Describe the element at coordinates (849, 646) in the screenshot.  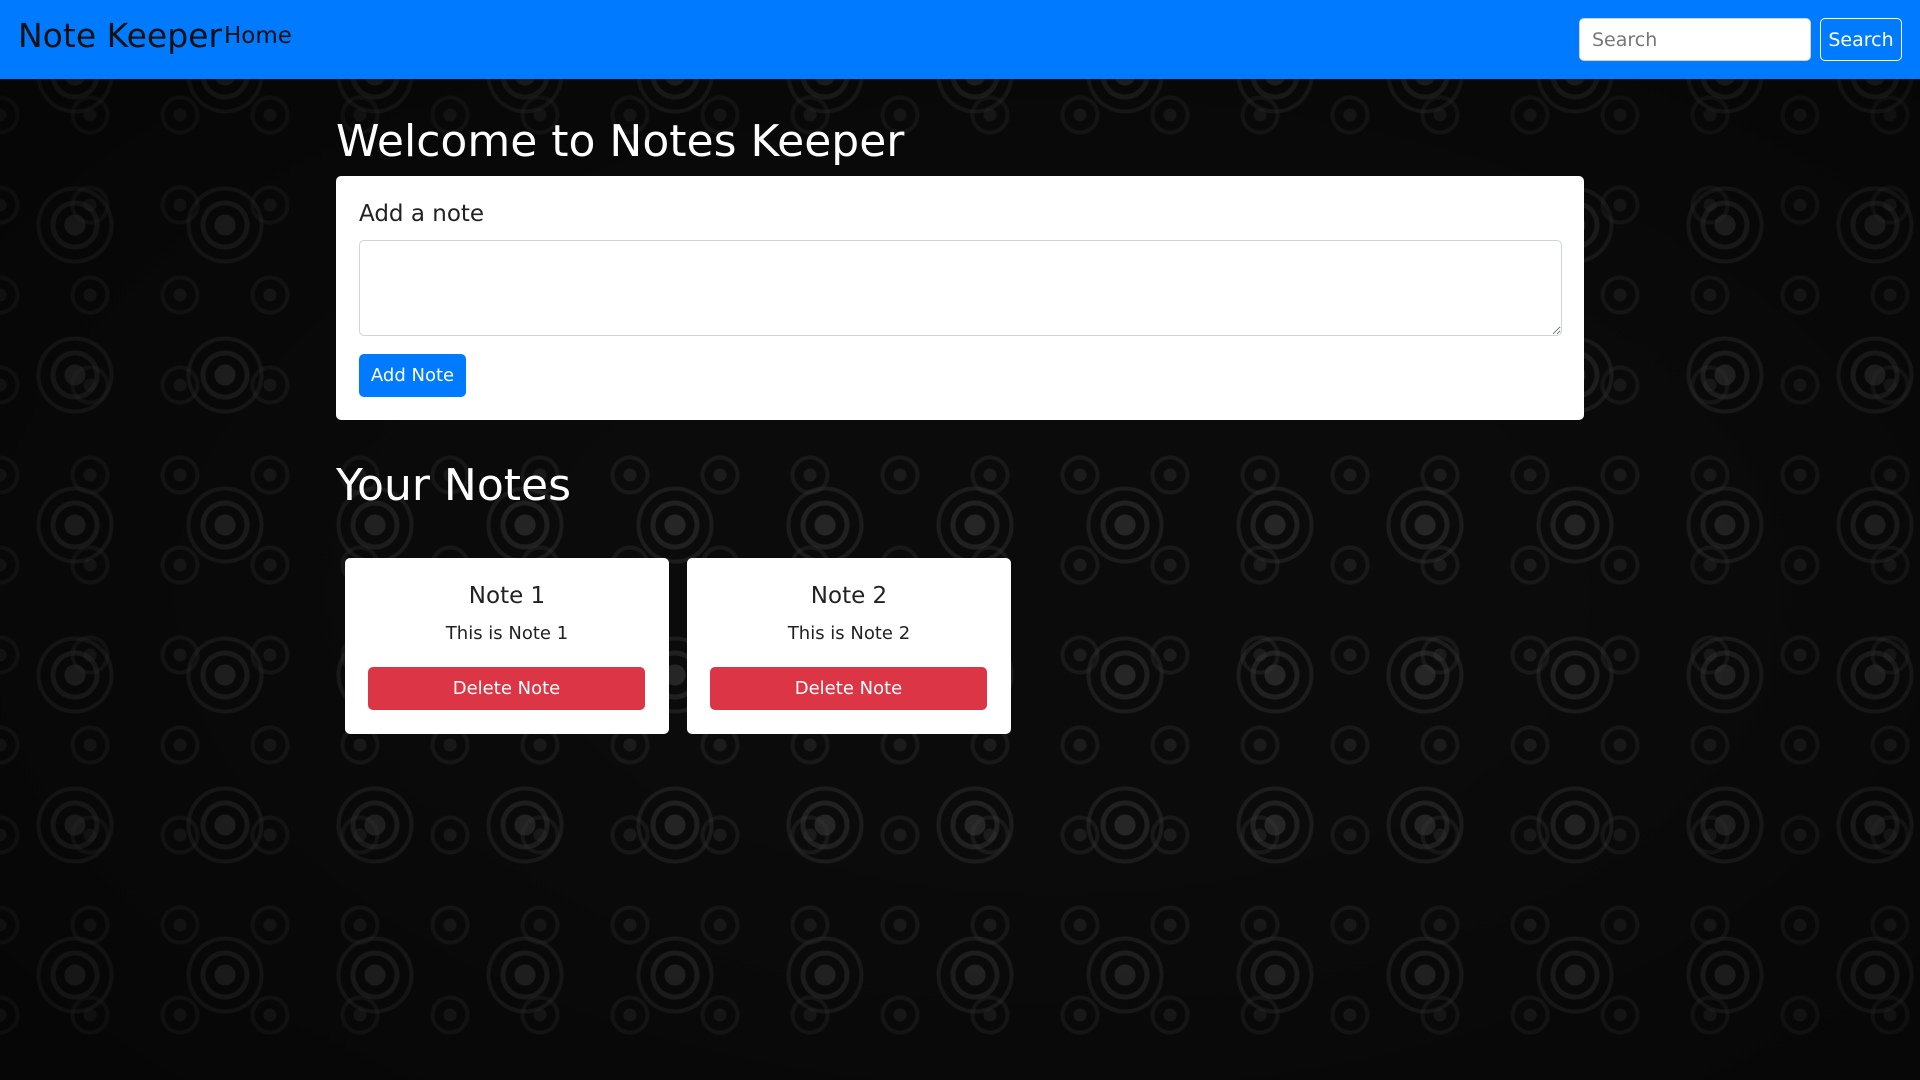
I see `note-card: Note 2 This is Note 2 Delete Note` at that location.